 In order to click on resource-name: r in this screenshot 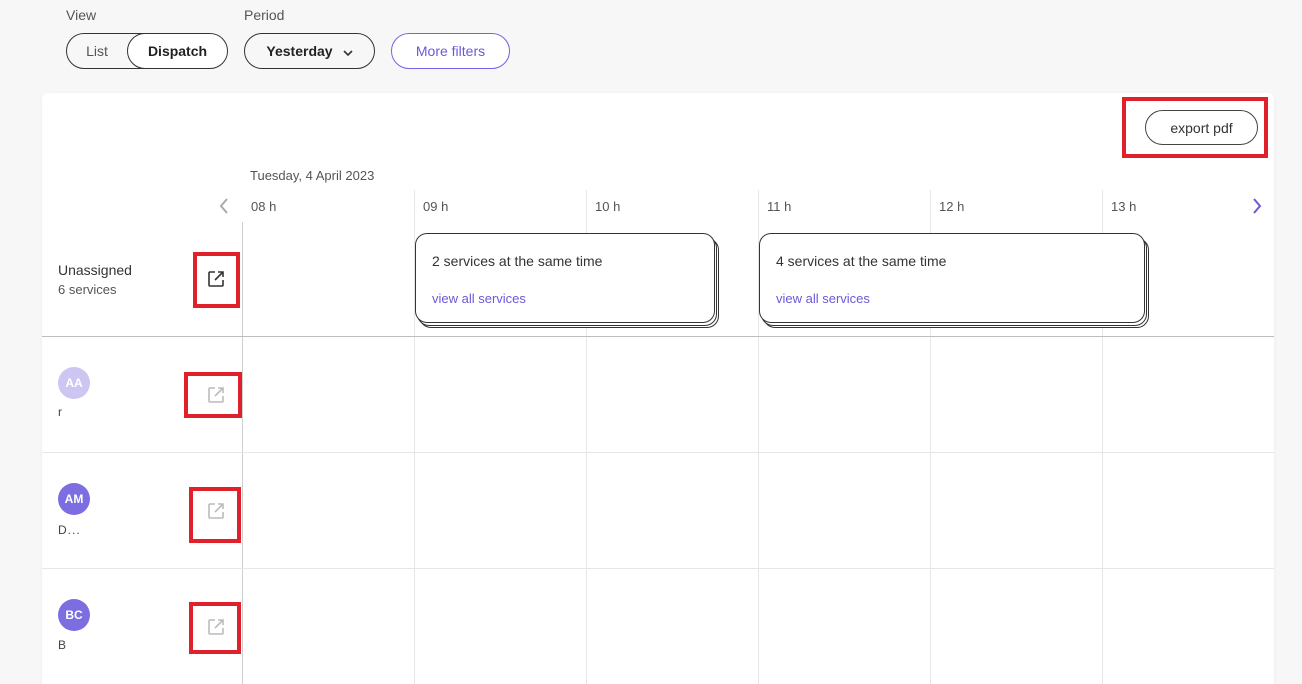, I will do `click(60, 412)`.